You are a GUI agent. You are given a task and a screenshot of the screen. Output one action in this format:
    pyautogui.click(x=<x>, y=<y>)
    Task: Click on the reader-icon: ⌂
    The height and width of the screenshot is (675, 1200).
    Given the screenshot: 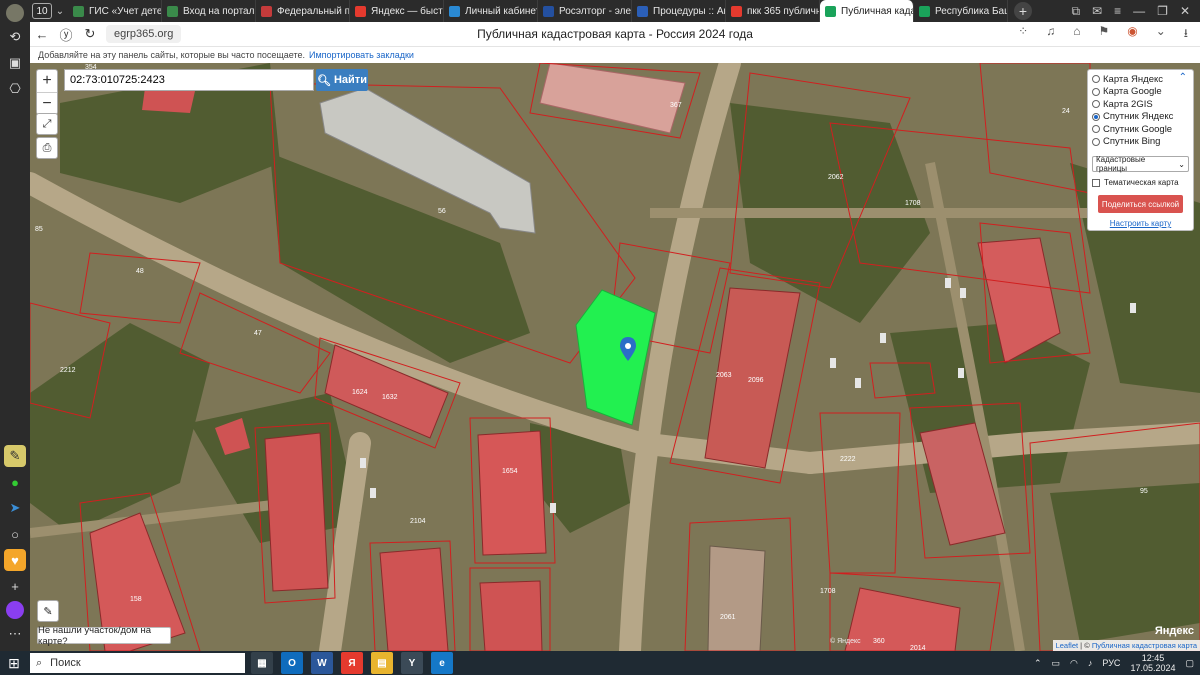 What is the action you would take?
    pyautogui.click(x=1076, y=34)
    